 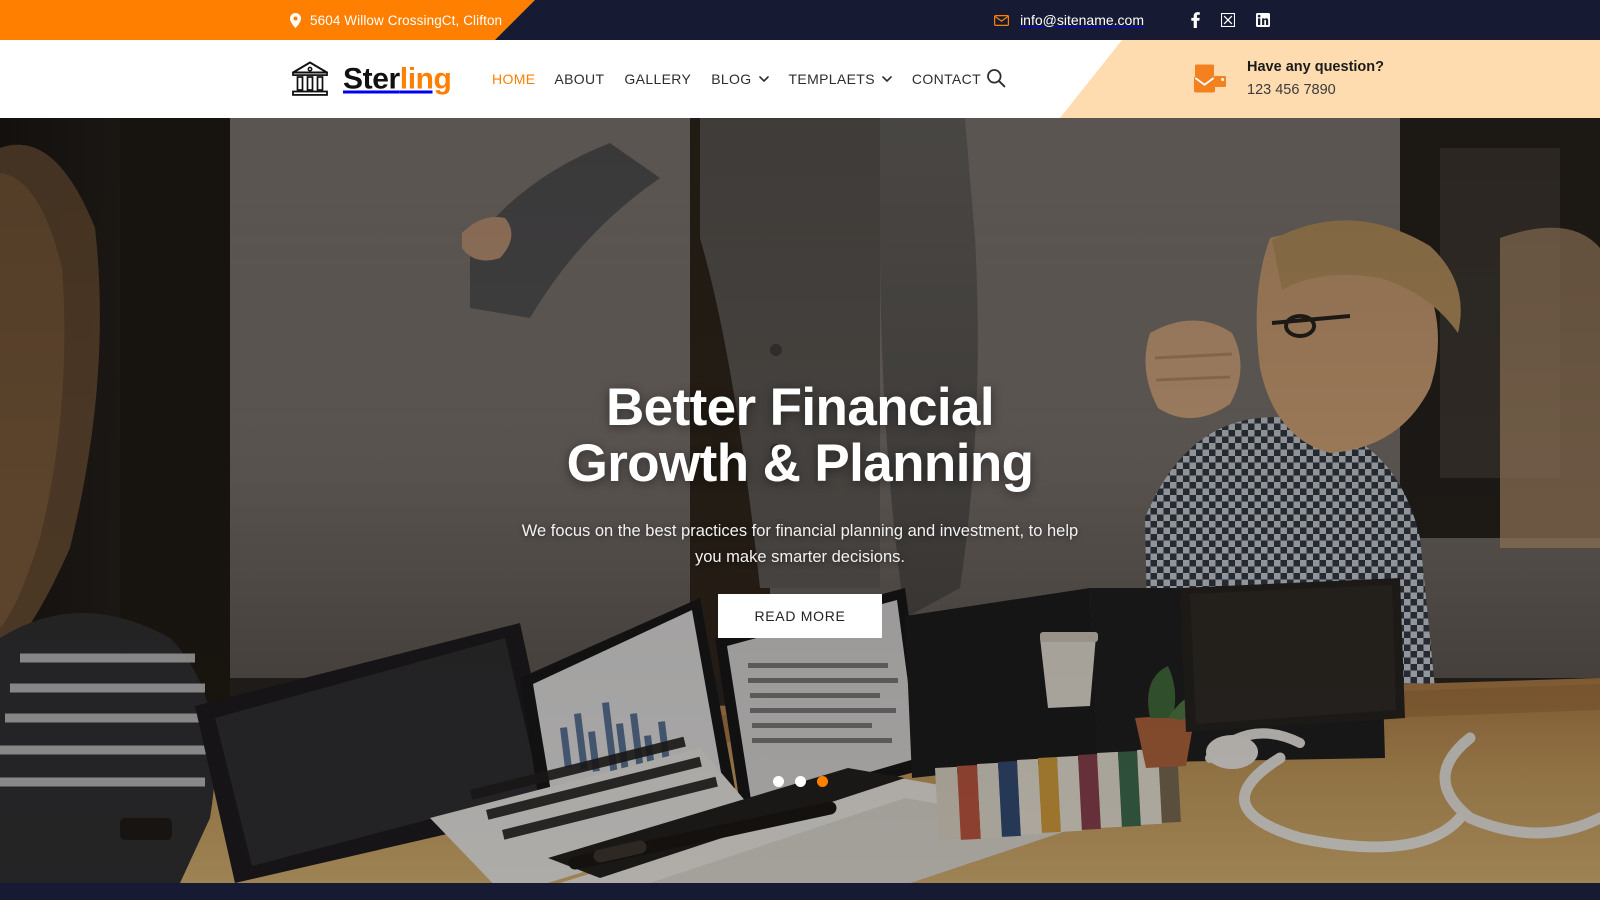 What do you see at coordinates (731, 79) in the screenshot?
I see `nav-label-blog: BLOG` at bounding box center [731, 79].